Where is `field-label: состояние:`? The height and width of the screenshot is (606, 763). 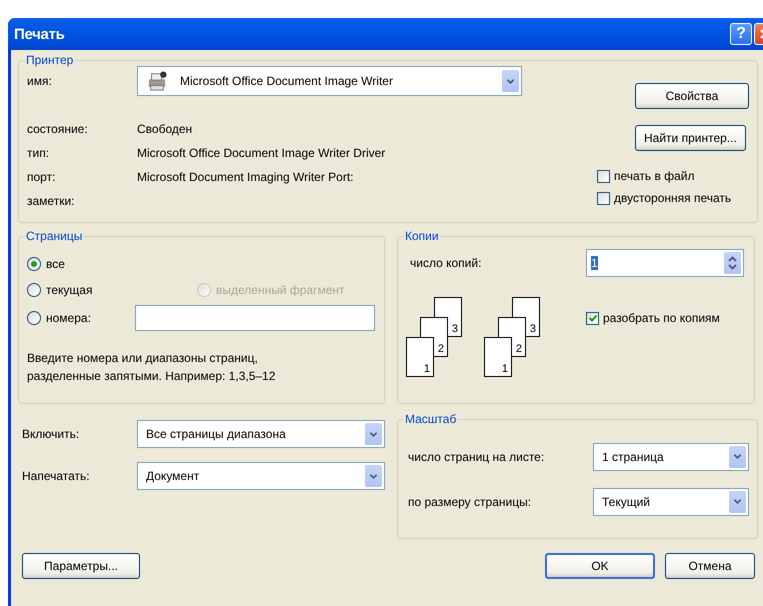 field-label: состояние: is located at coordinates (58, 129).